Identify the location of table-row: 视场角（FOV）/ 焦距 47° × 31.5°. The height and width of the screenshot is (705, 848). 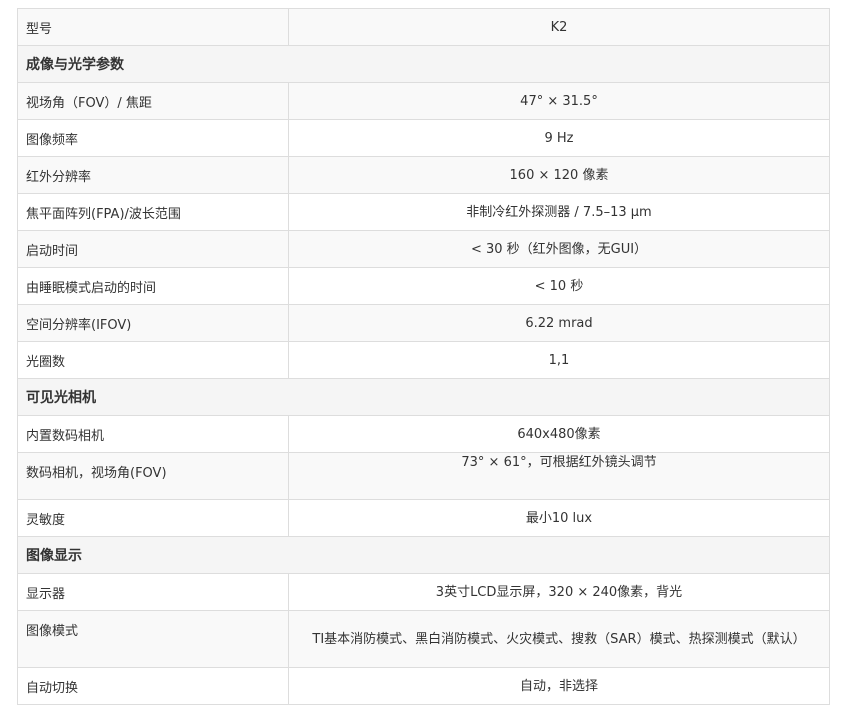
(423, 101).